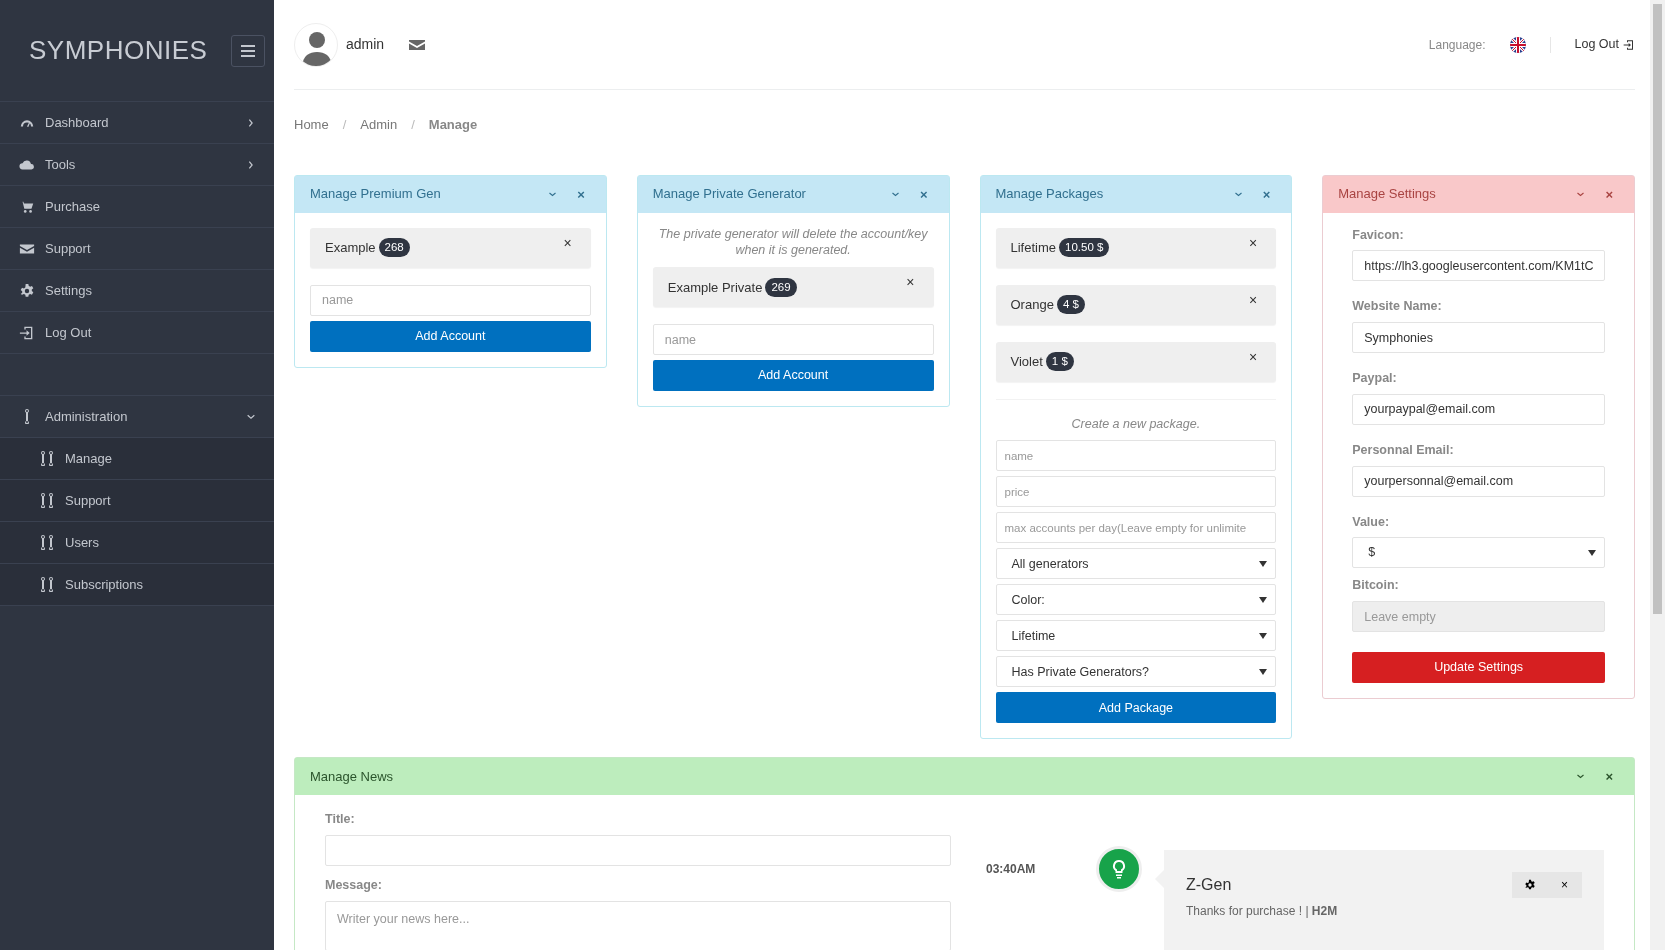 The height and width of the screenshot is (950, 1665). I want to click on lightbulb-icon, so click(1119, 869).